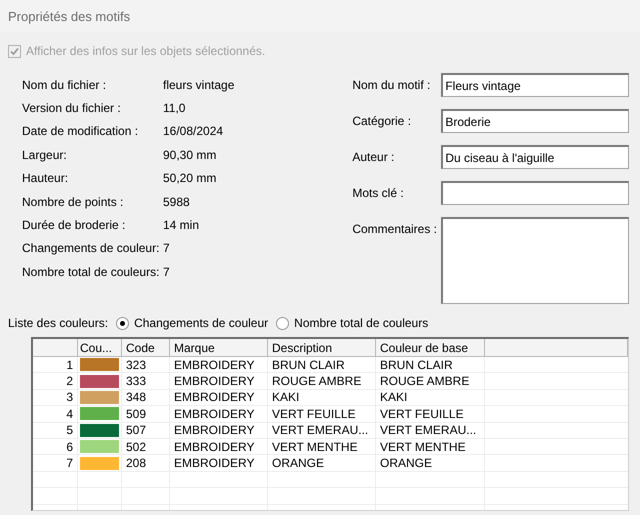 The height and width of the screenshot is (515, 640). Describe the element at coordinates (74, 225) in the screenshot. I see `info-label: Durée de broderie :` at that location.